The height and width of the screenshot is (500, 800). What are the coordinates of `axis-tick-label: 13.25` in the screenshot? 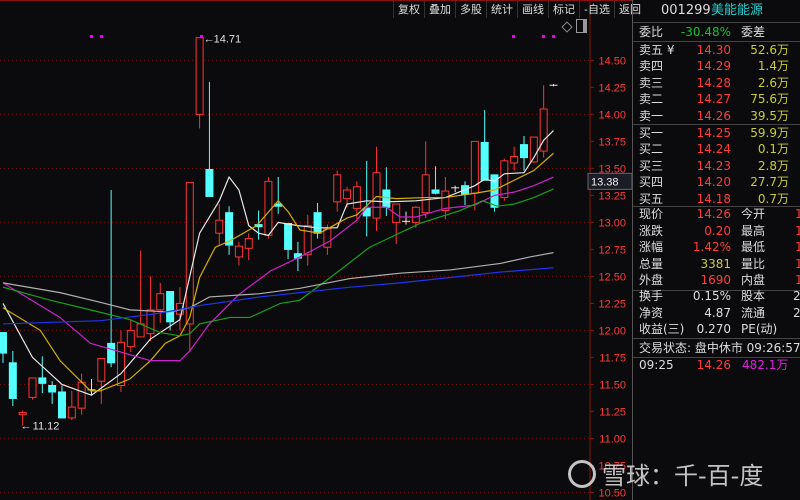 It's located at (612, 196).